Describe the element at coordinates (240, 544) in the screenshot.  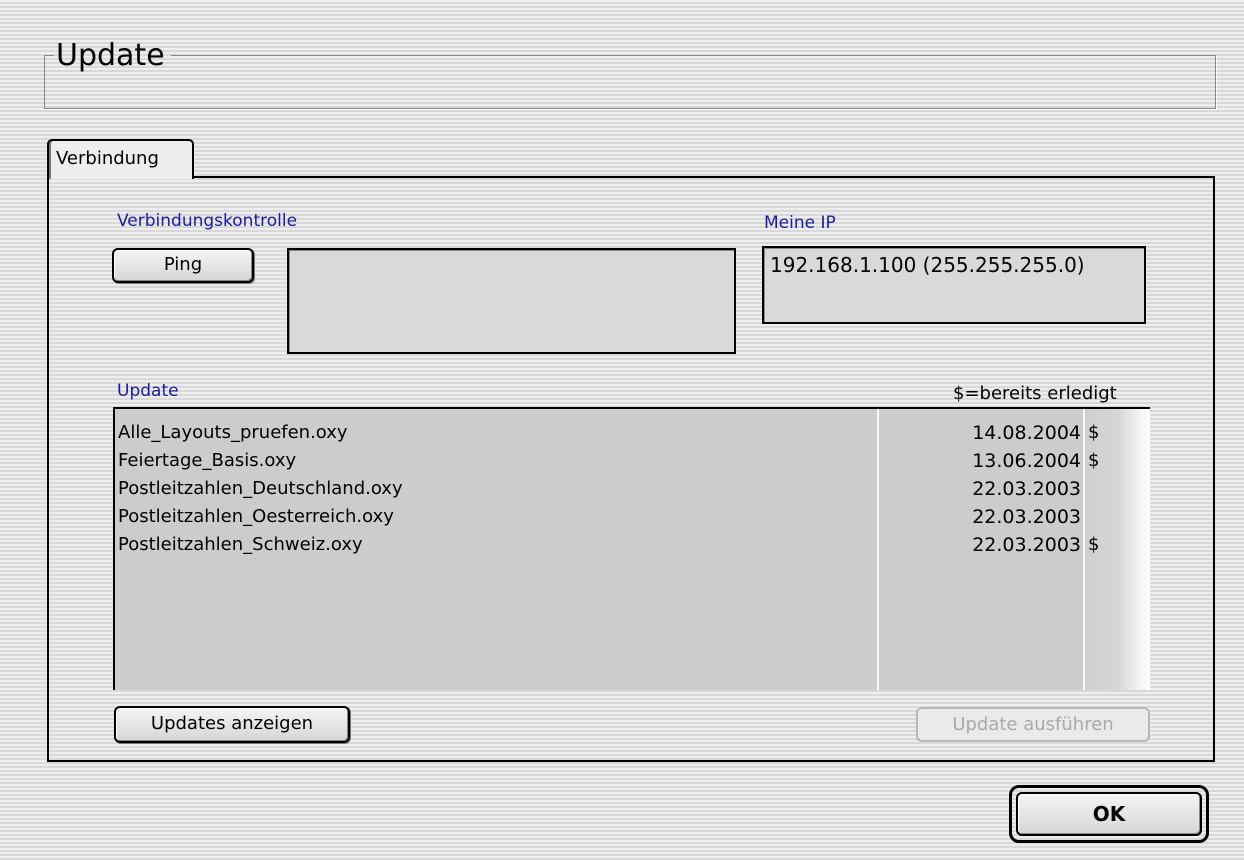
I see `list-item-name: Postleitzahlen_Schweiz.oxy` at that location.